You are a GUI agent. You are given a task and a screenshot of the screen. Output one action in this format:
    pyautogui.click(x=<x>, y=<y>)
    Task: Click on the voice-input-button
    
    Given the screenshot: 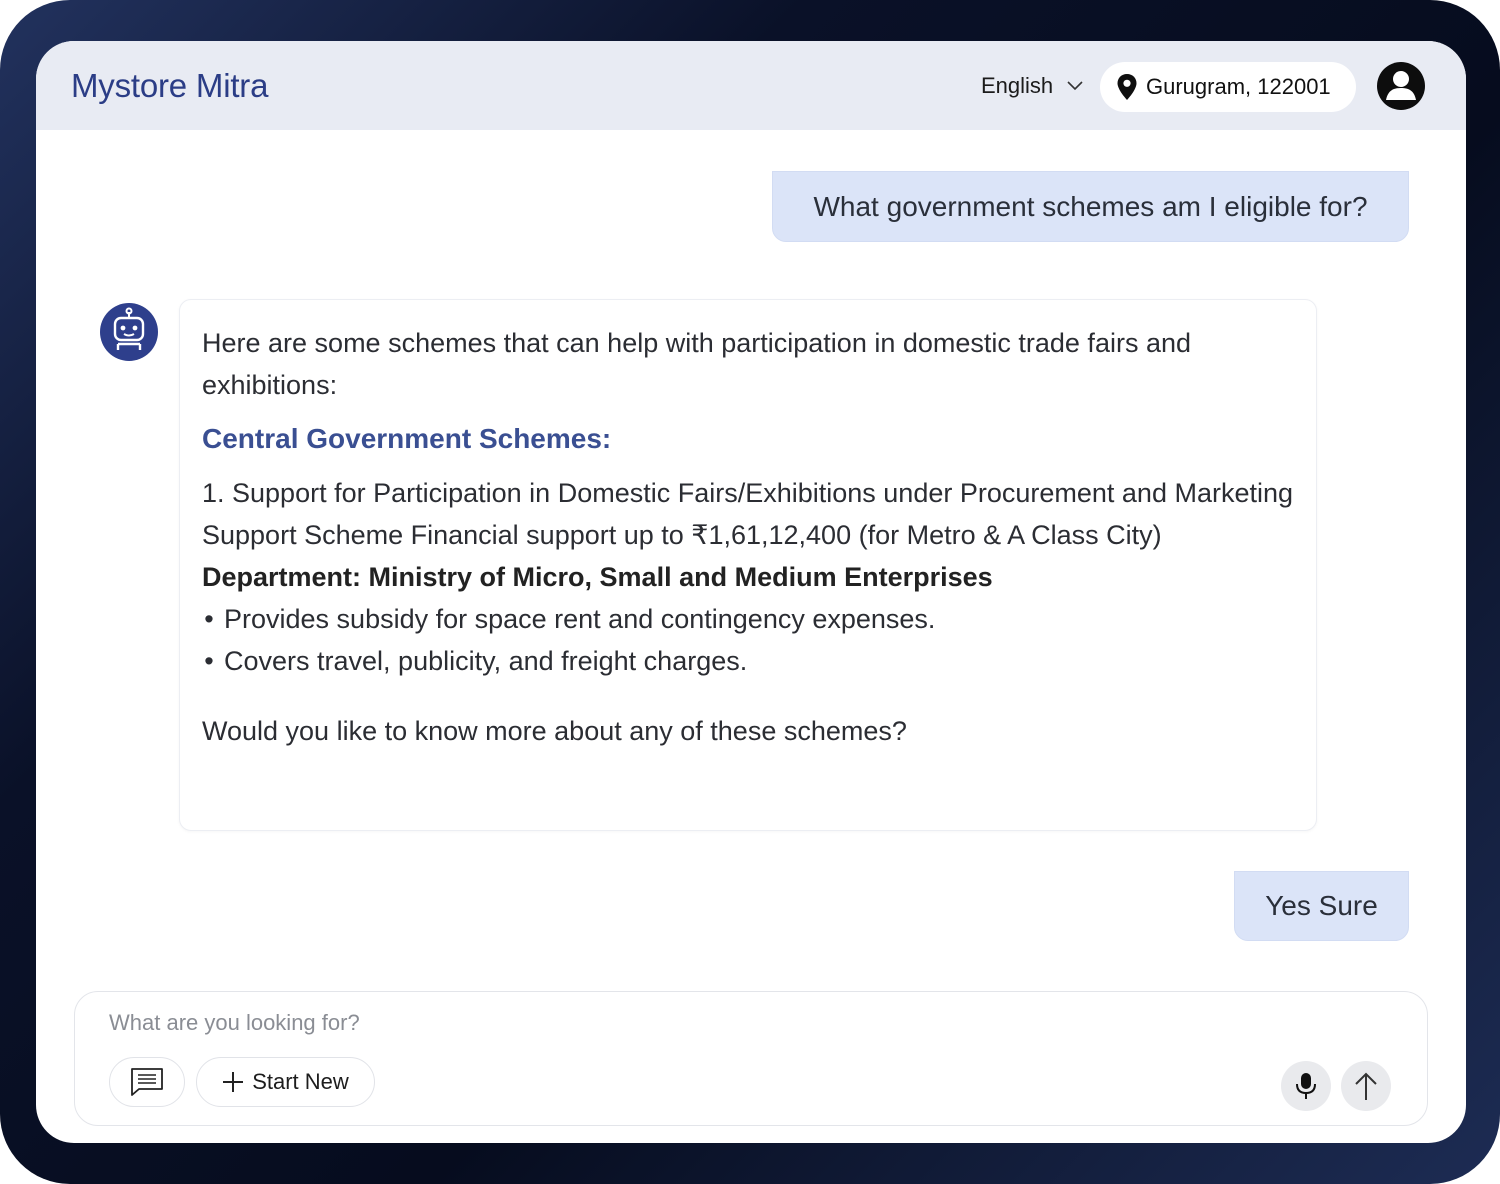 What is the action you would take?
    pyautogui.click(x=1306, y=1086)
    